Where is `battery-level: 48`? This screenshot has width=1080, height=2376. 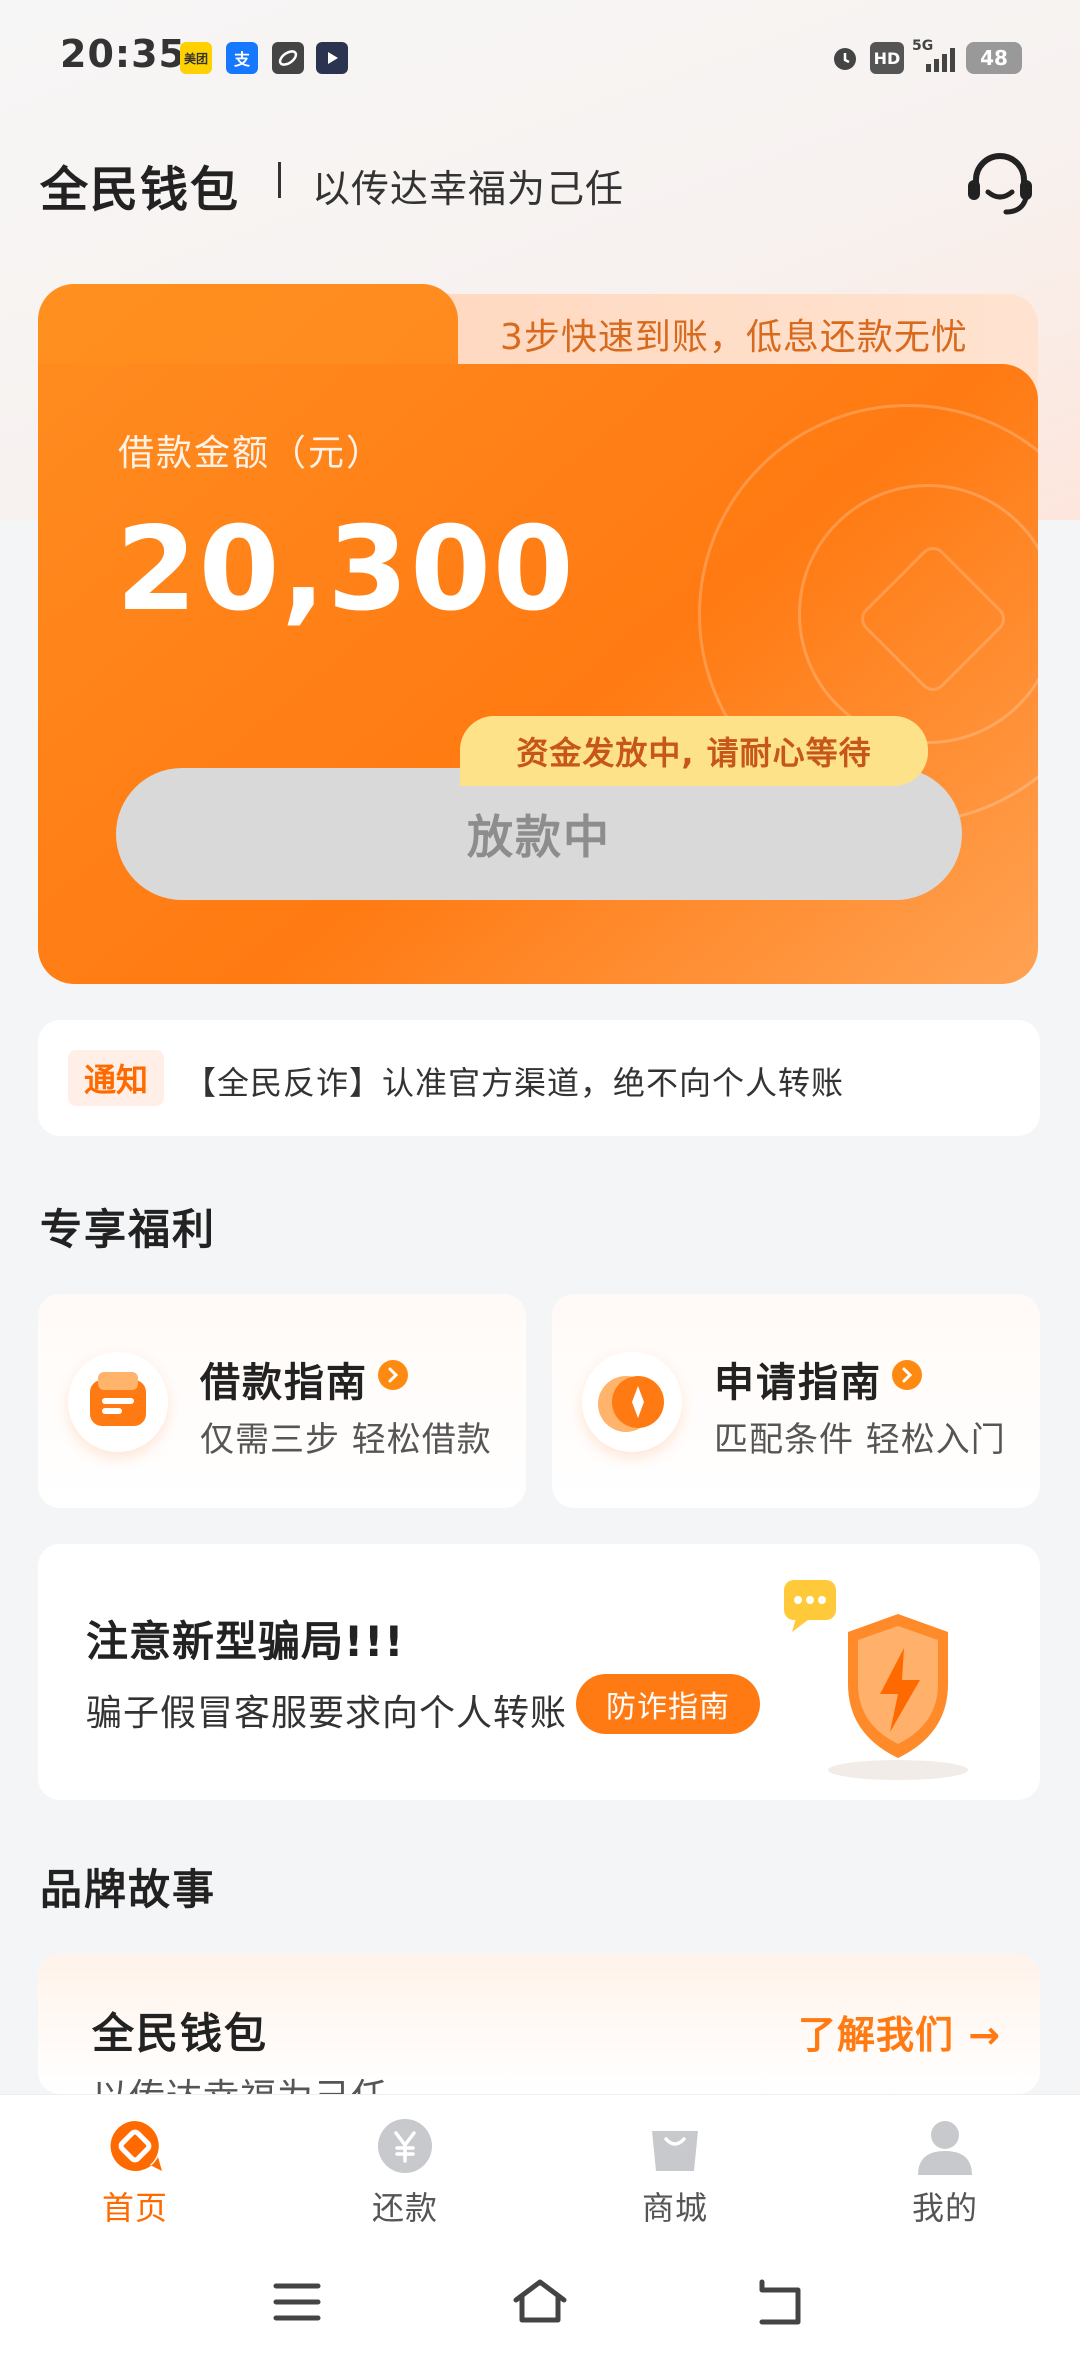 battery-level: 48 is located at coordinates (994, 58).